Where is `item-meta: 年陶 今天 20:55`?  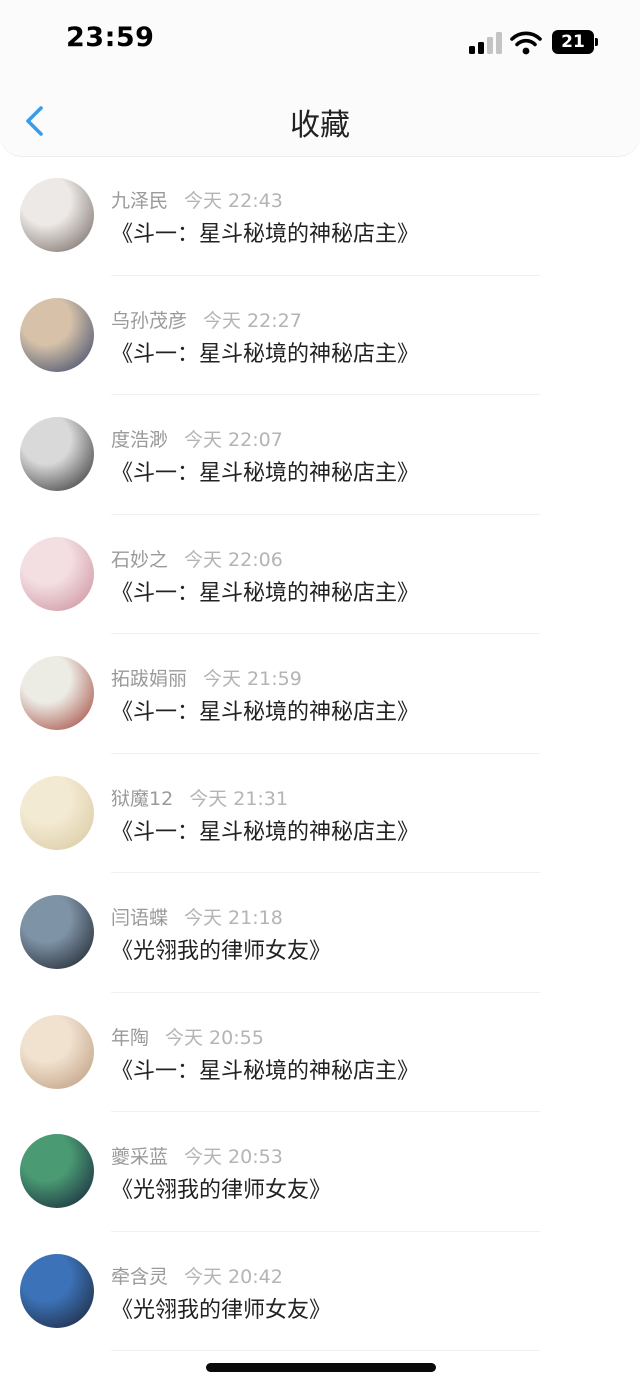 item-meta: 年陶 今天 20:55 is located at coordinates (187, 1036).